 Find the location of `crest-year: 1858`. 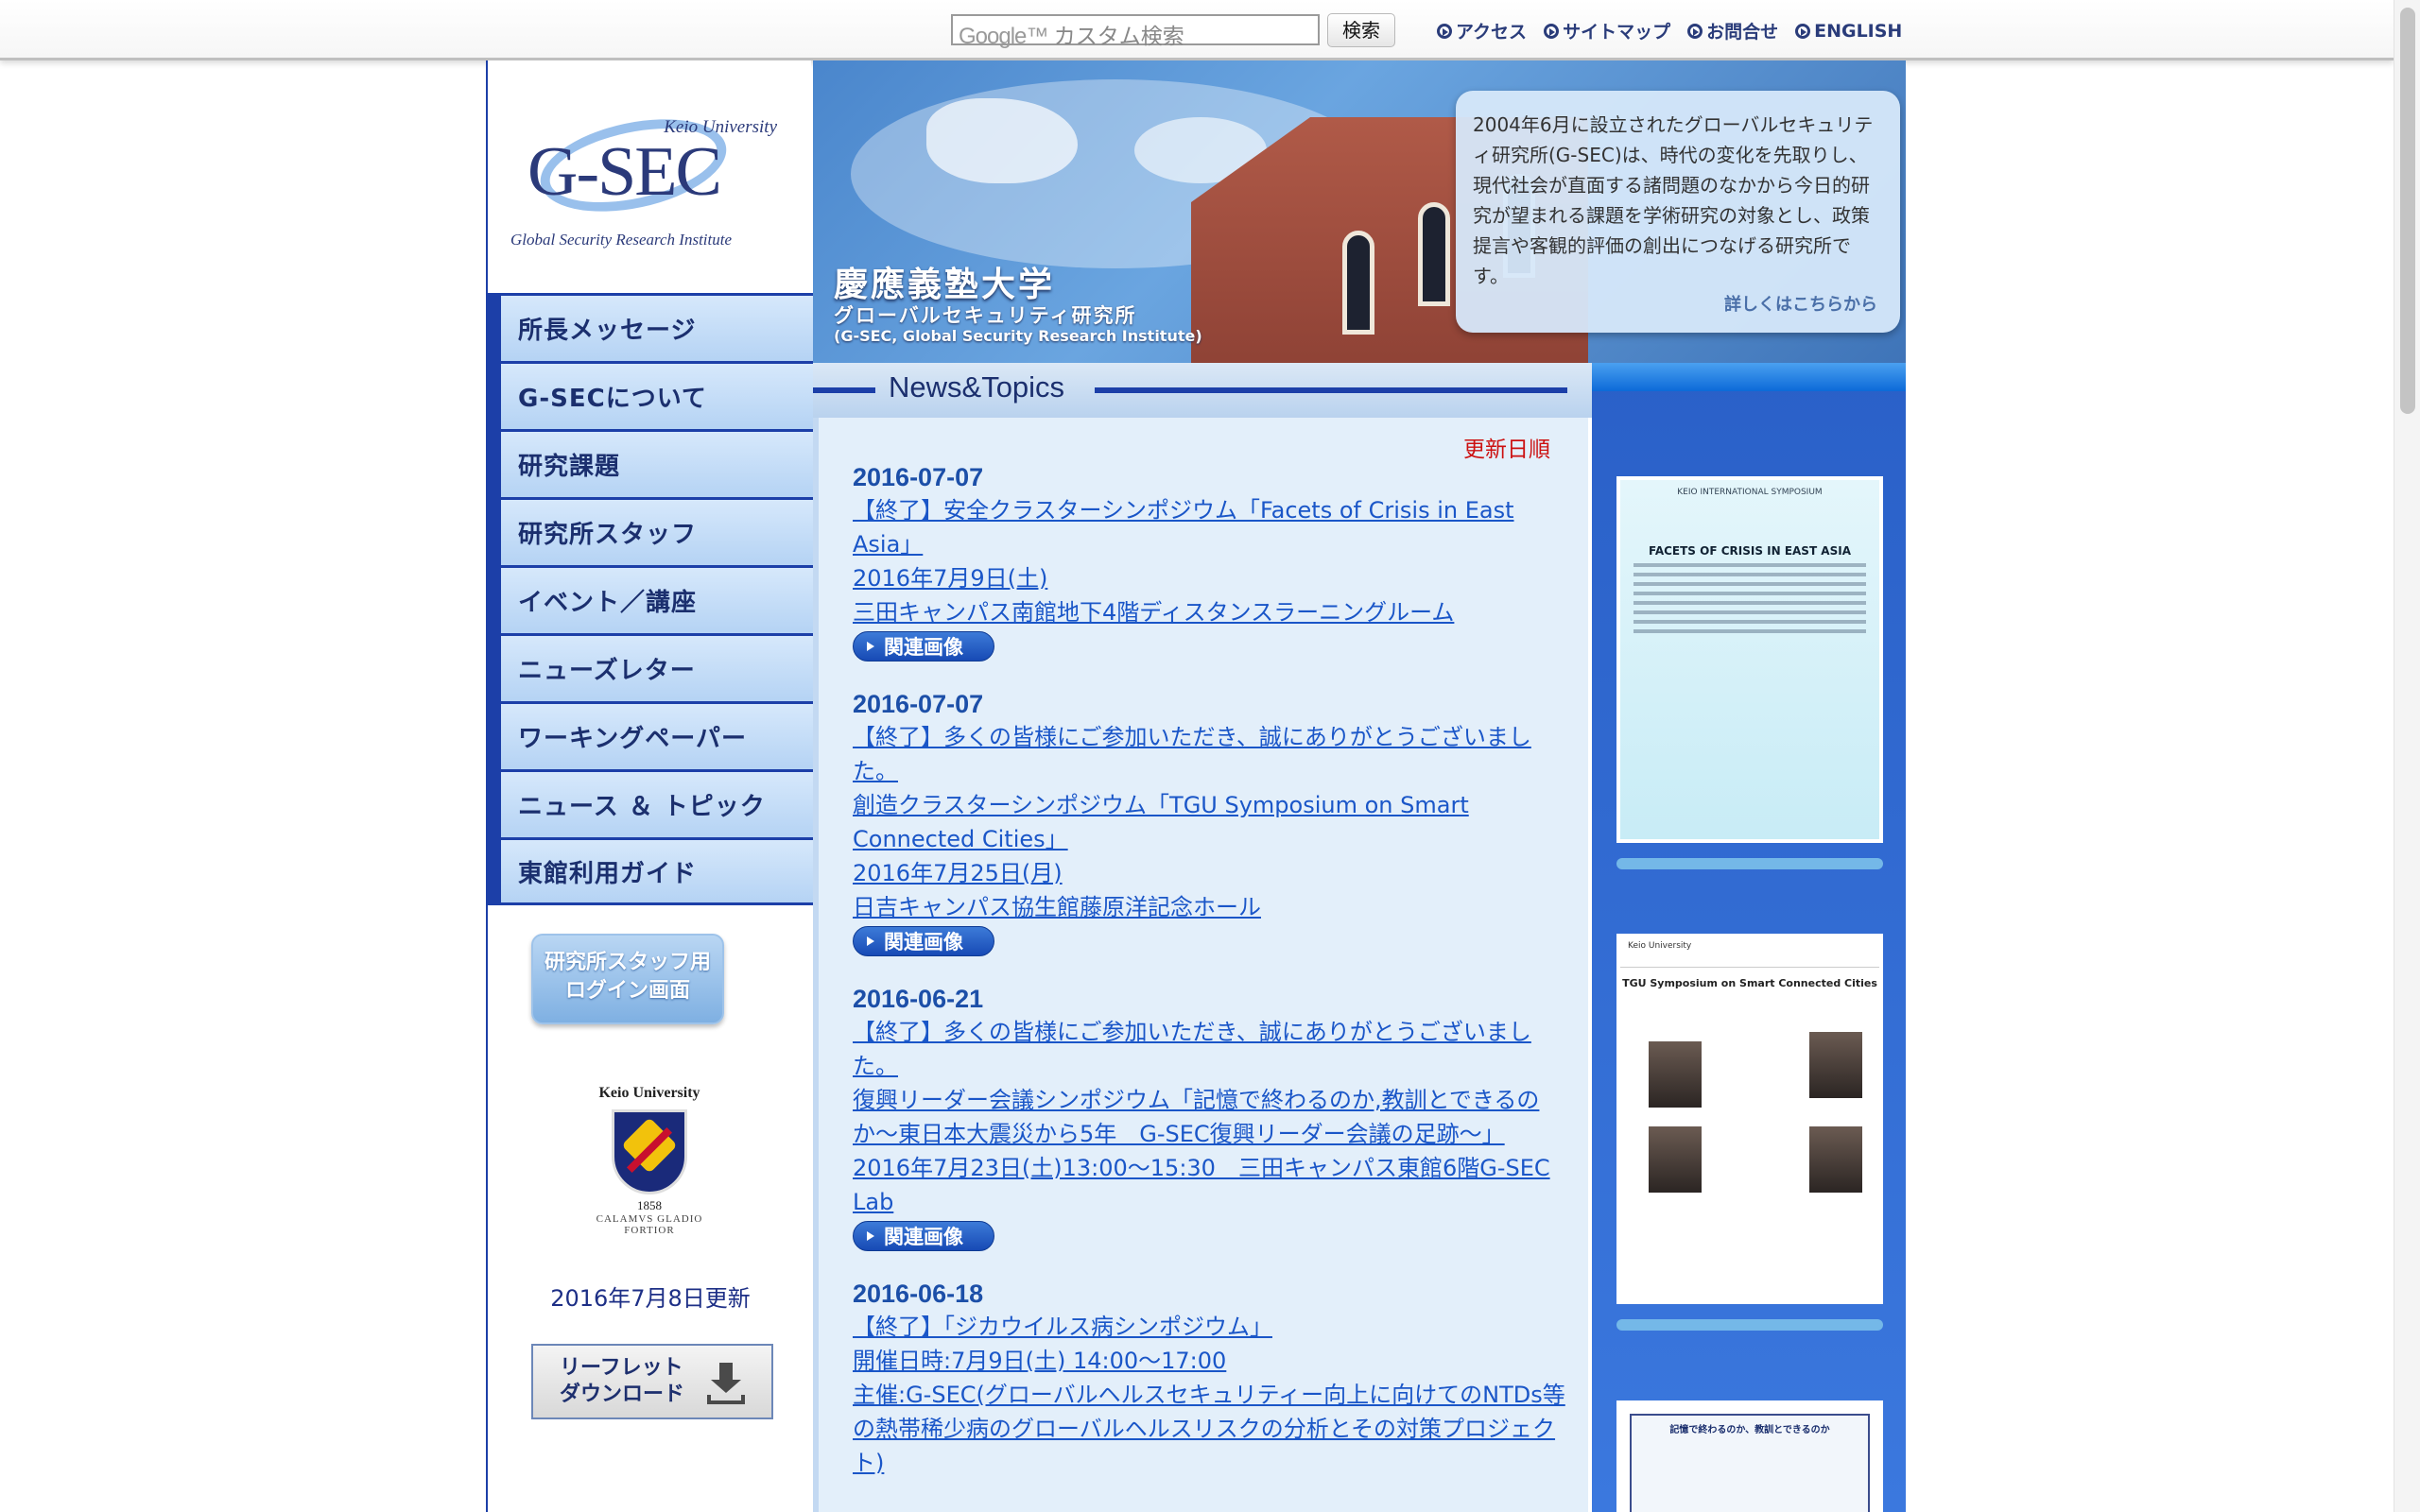

crest-year: 1858 is located at coordinates (649, 1205).